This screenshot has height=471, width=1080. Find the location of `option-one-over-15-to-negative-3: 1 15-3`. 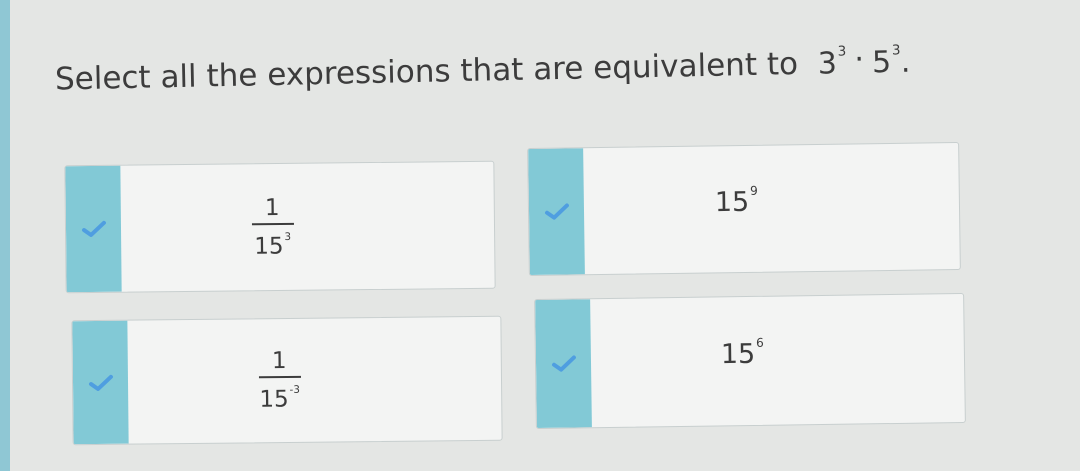

option-one-over-15-to-negative-3: 1 15-3 is located at coordinates (287, 380).